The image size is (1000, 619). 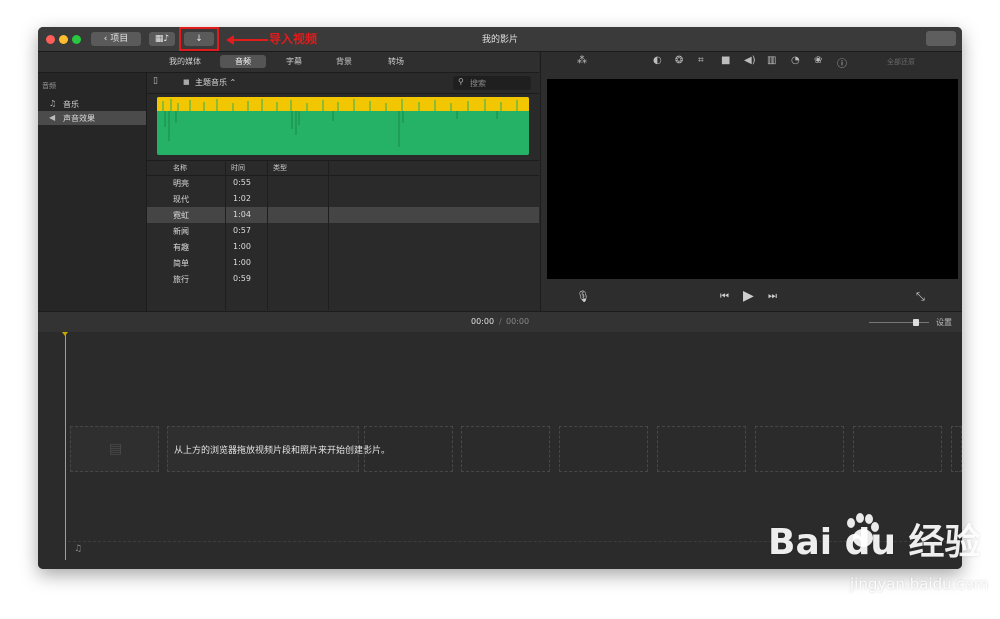 I want to click on equalizer-icon: ▥, so click(x=771, y=60).